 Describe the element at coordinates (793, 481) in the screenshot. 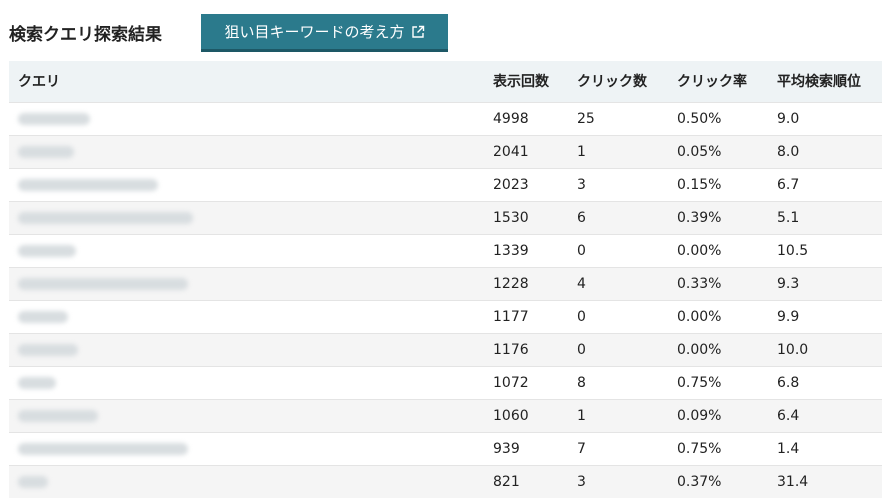

I see `avg-position-cell: 31.4` at that location.